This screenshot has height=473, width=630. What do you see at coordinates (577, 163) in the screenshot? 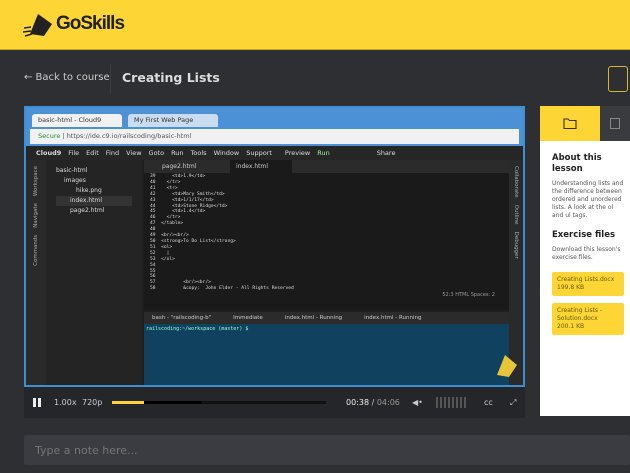
I see `about-title: About this lesson` at bounding box center [577, 163].